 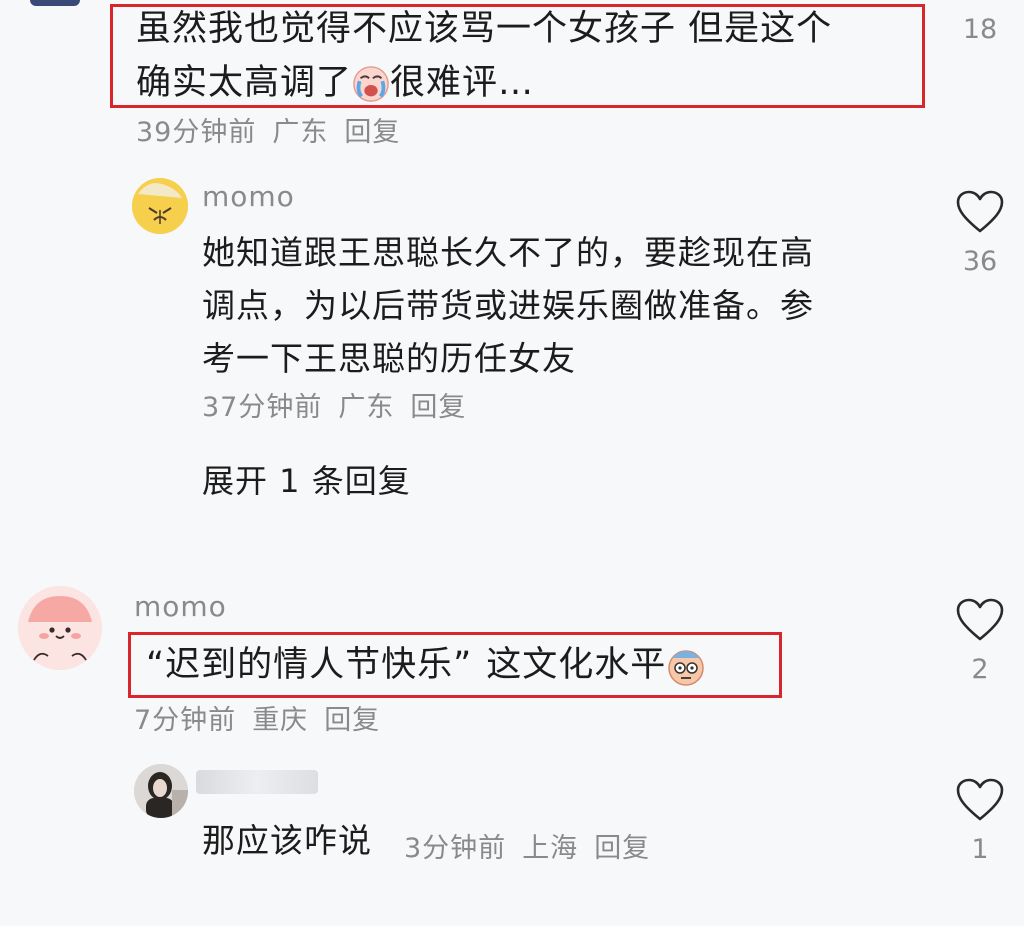 I want to click on crying-face-emoji, so click(x=371, y=84).